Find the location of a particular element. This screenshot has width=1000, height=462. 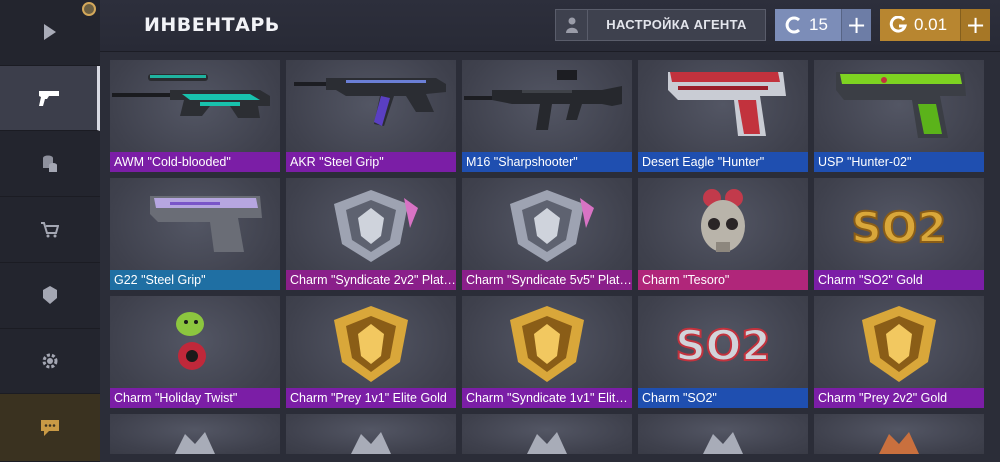

inventory-item: SO2 Charm "SO2" is located at coordinates (723, 352).